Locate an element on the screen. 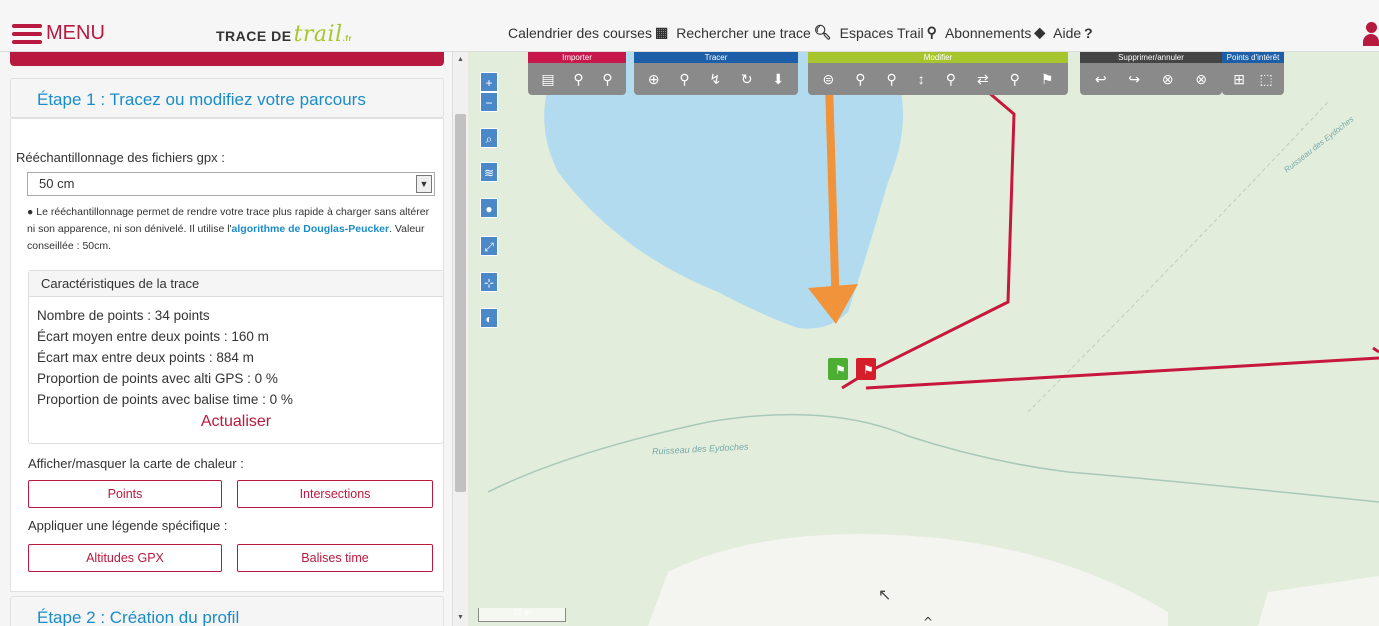  marker-import-icon: ⚲ is located at coordinates (578, 79).